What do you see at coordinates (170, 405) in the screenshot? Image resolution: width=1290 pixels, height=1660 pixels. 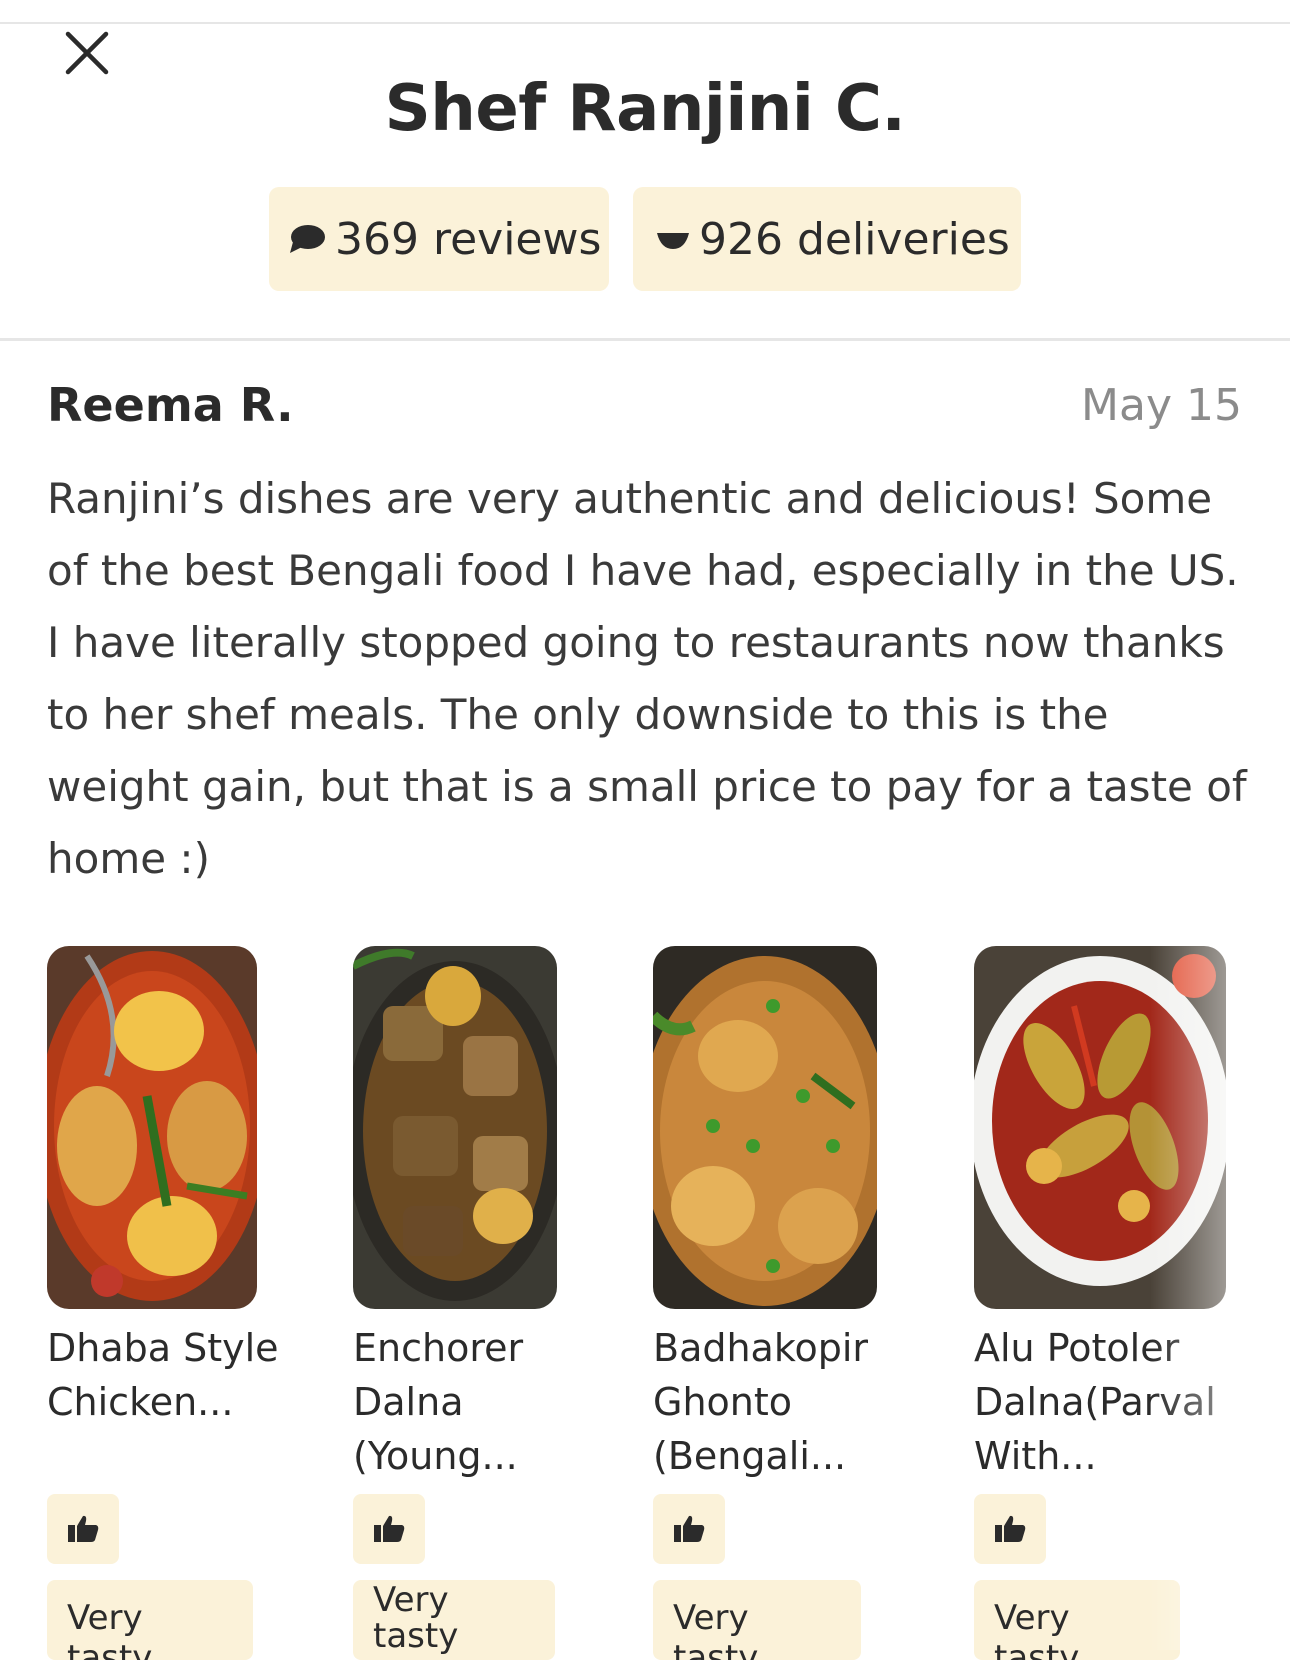 I see `reviewer-name: Reema R.` at bounding box center [170, 405].